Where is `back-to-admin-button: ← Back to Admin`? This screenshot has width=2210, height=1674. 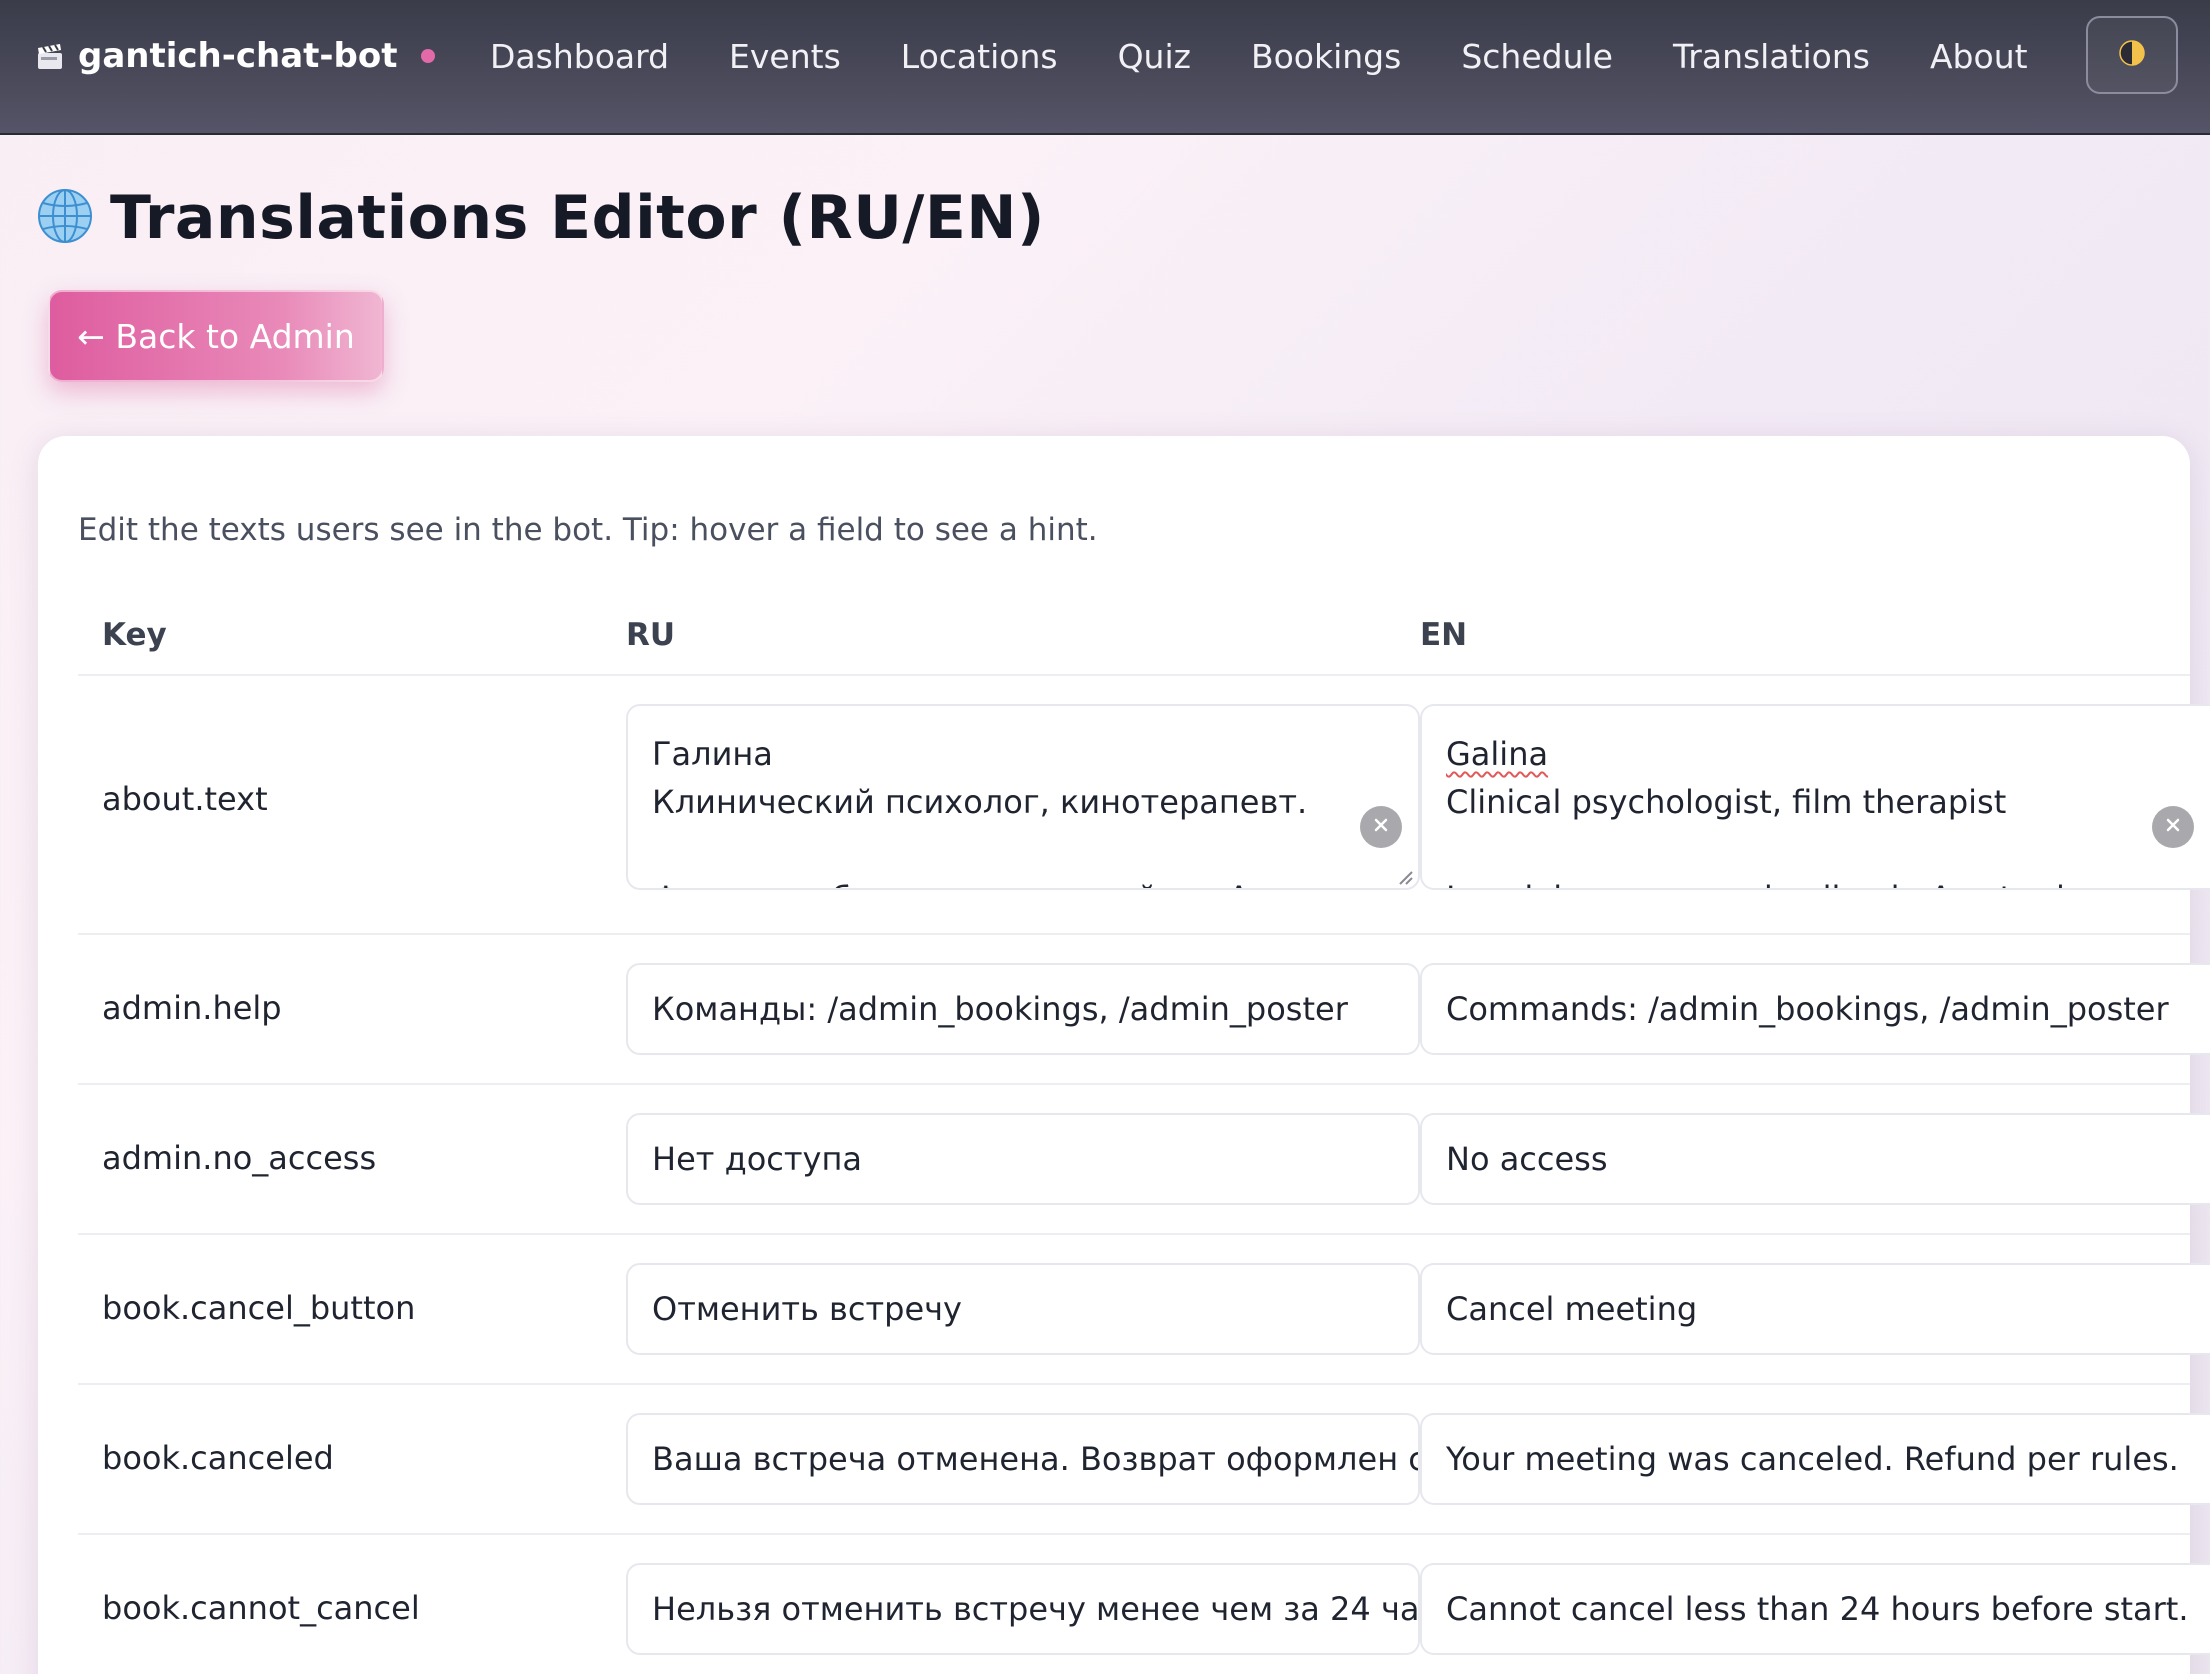 back-to-admin-button: ← Back to Admin is located at coordinates (216, 336).